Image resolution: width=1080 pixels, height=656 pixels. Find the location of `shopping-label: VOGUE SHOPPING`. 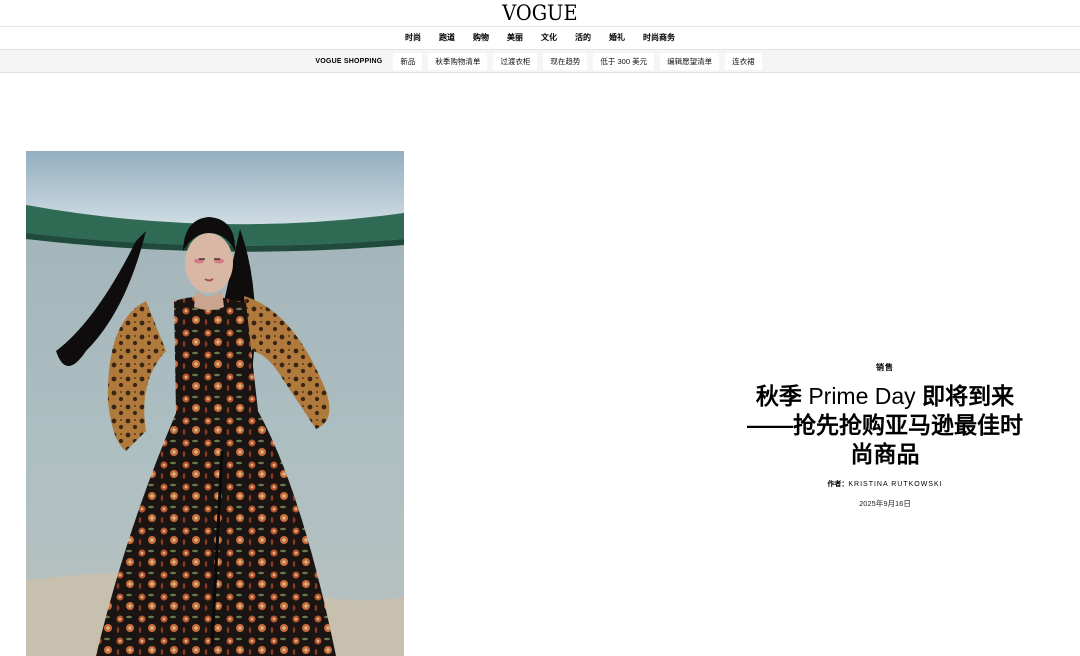

shopping-label: VOGUE SHOPPING is located at coordinates (348, 61).